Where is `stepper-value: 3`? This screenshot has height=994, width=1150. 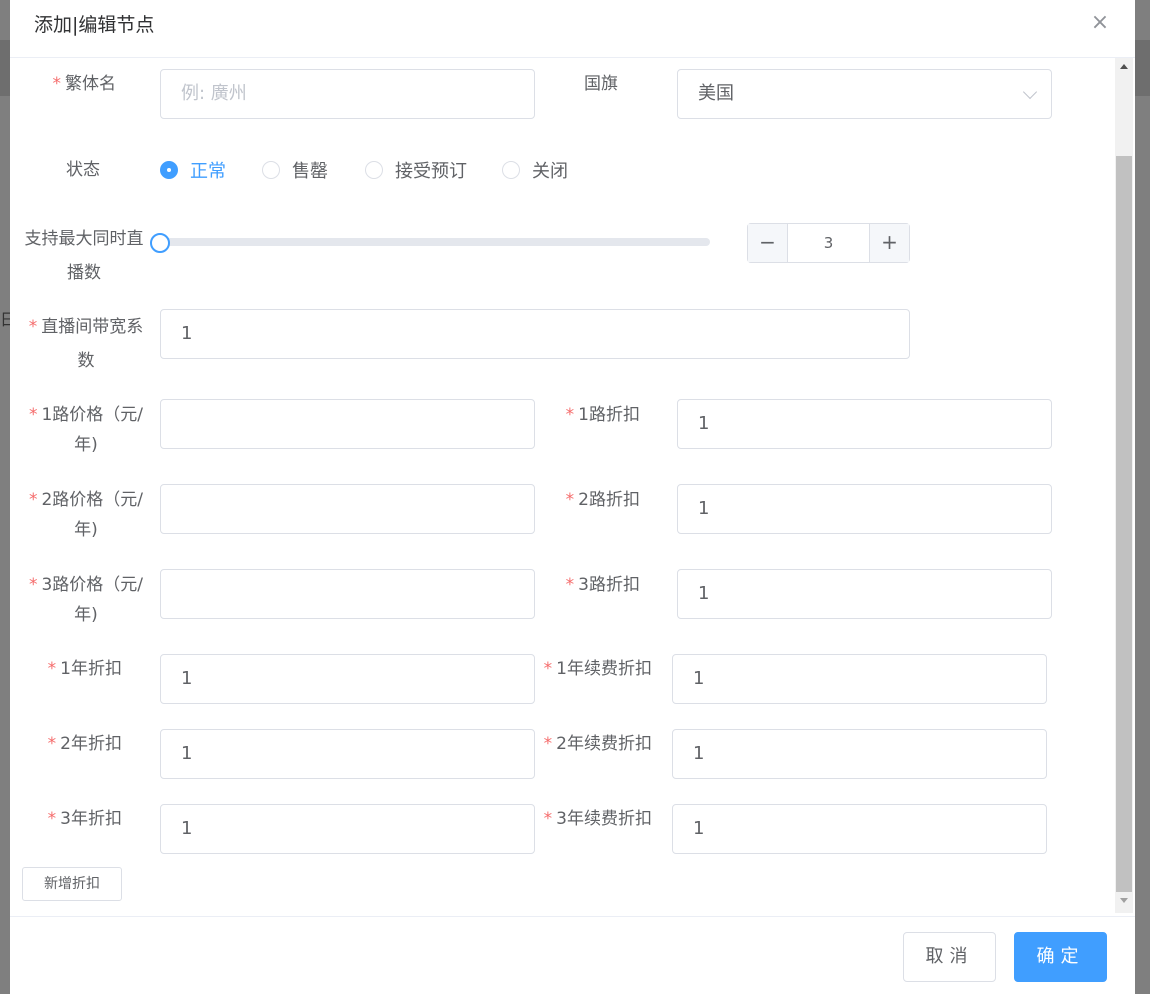
stepper-value: 3 is located at coordinates (828, 243).